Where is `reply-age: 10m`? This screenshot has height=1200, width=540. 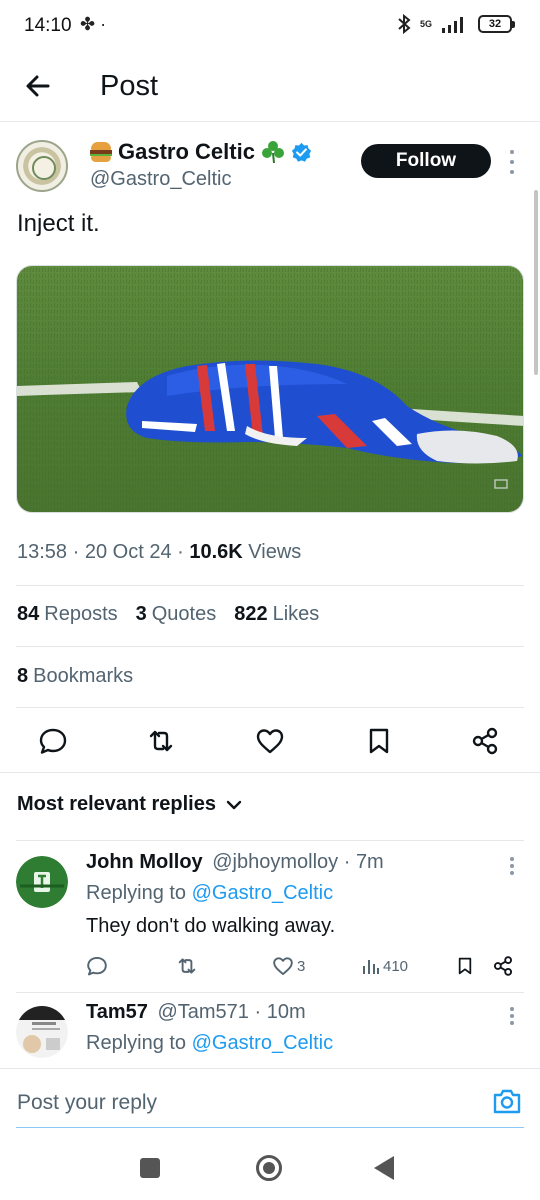
reply-age: 10m is located at coordinates (286, 1012).